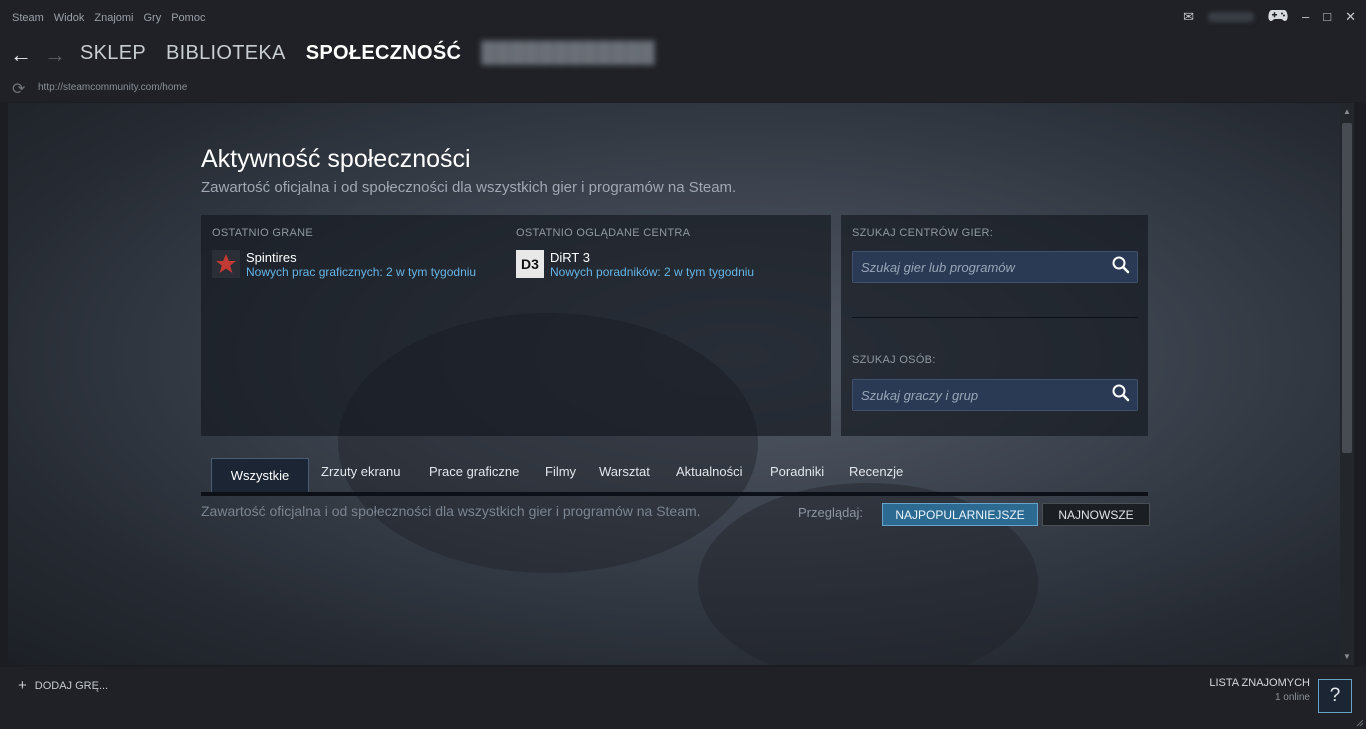 This screenshot has width=1366, height=729. Describe the element at coordinates (1327, 16) in the screenshot. I see `maximize-icon: □` at that location.